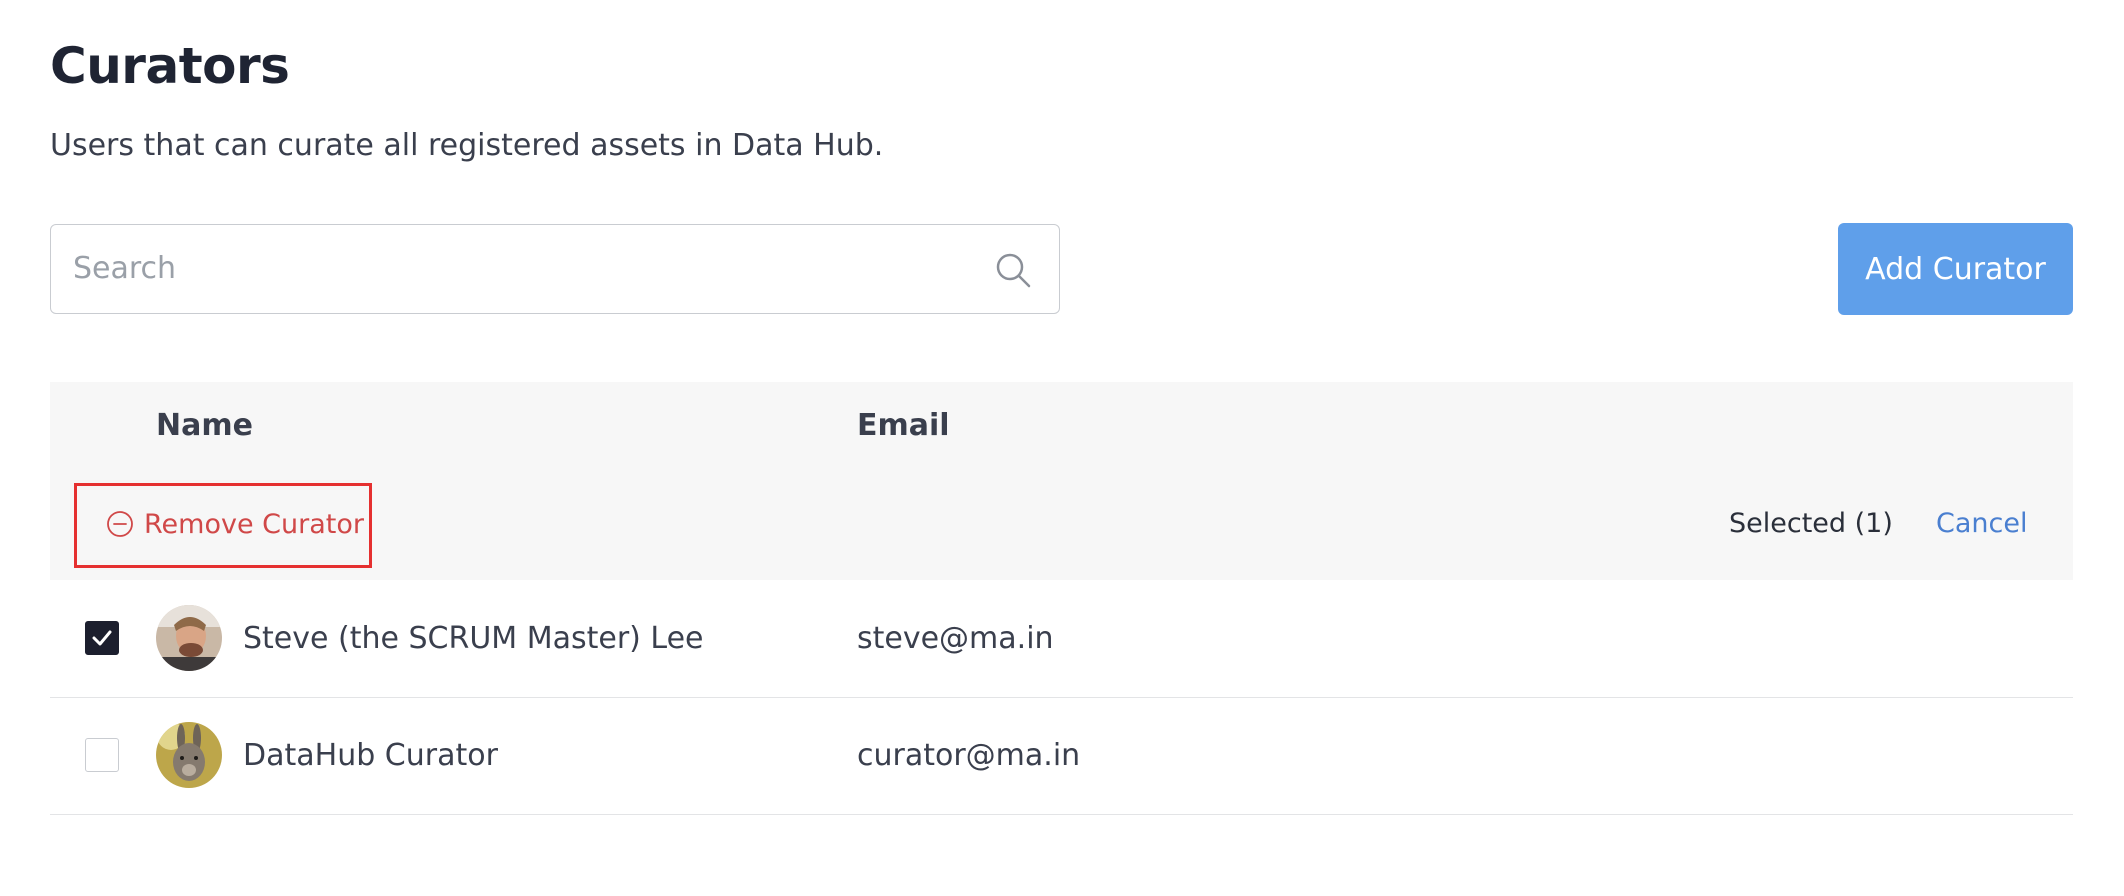  I want to click on table-row: DataHub Curator curator@ma.in, so click(1061, 756).